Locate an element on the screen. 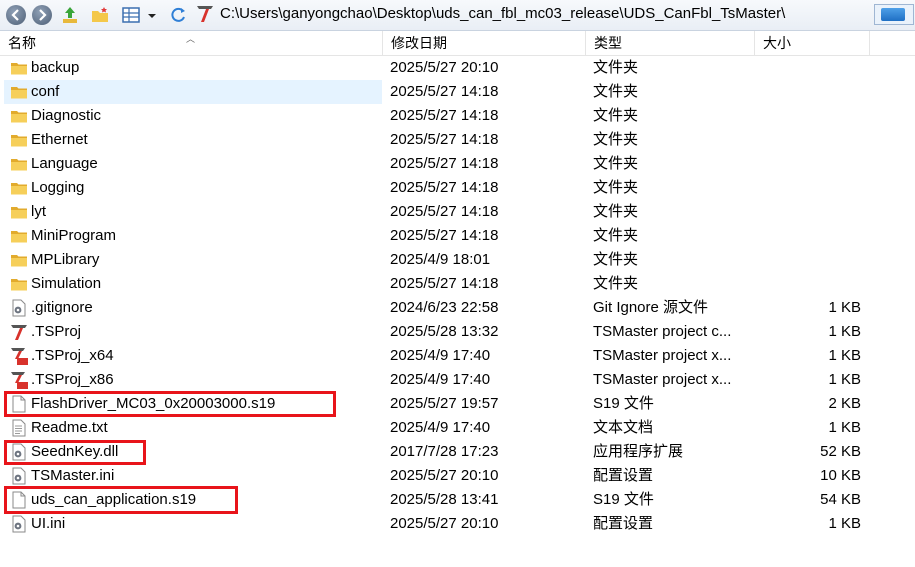 The image size is (915, 567). window-icon is located at coordinates (893, 14).